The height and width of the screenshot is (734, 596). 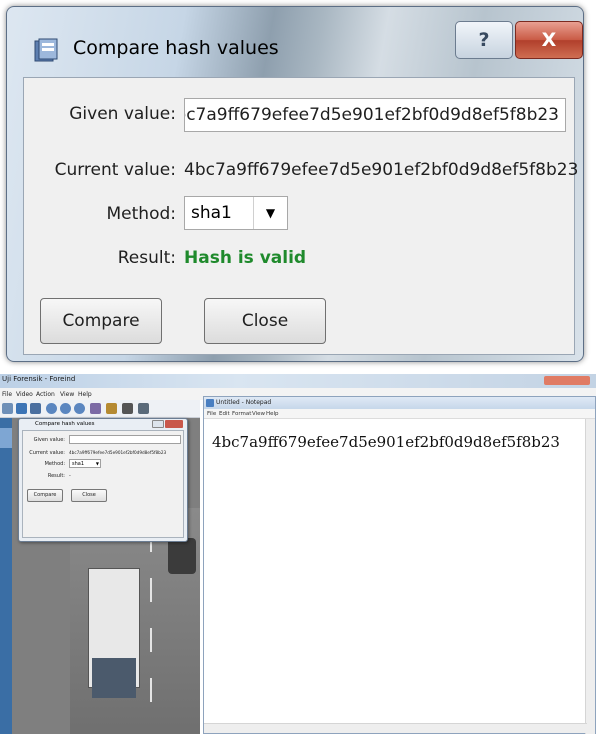 What do you see at coordinates (122, 114) in the screenshot?
I see `given-value-label: Given value:` at bounding box center [122, 114].